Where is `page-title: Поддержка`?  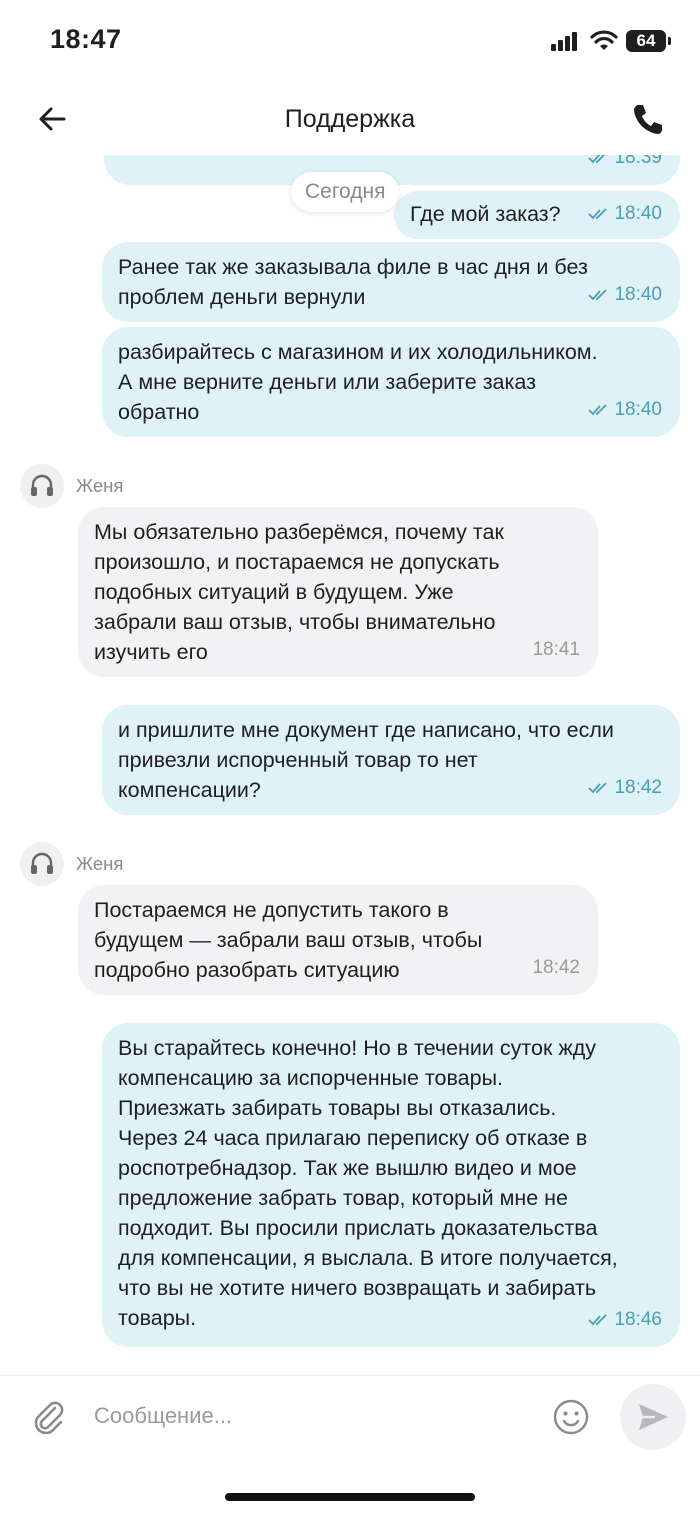 page-title: Поддержка is located at coordinates (350, 119).